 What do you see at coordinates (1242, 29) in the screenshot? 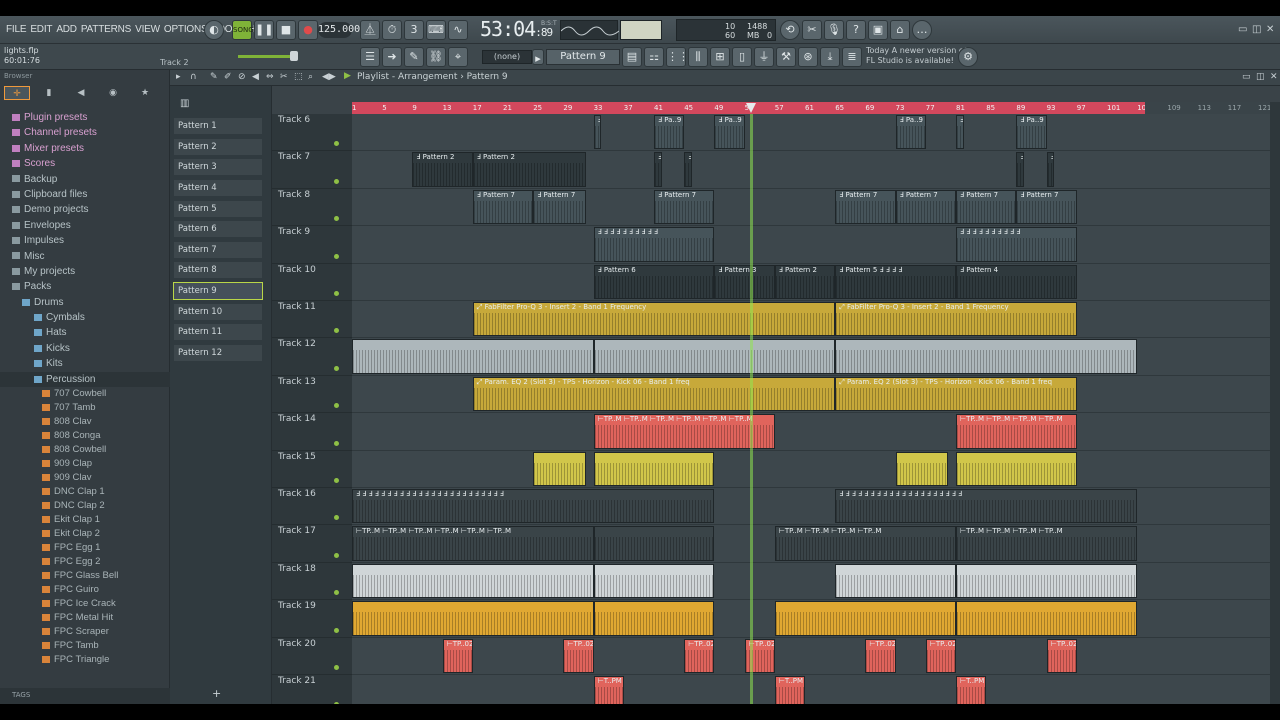
I see `minimize-icon: ▭` at bounding box center [1242, 29].